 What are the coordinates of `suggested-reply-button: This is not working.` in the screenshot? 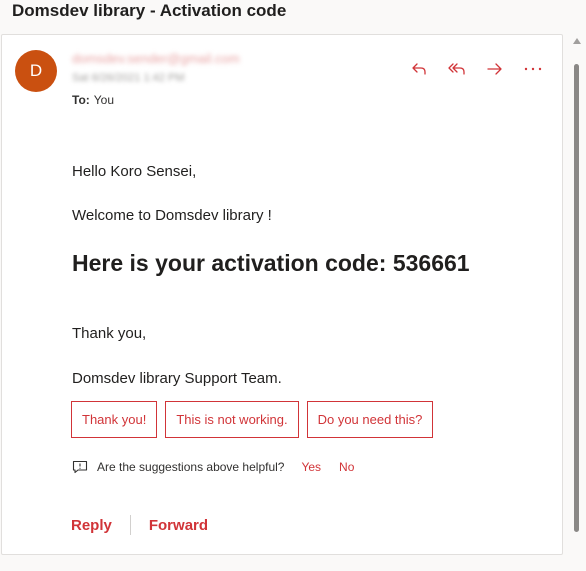 It's located at (232, 419).